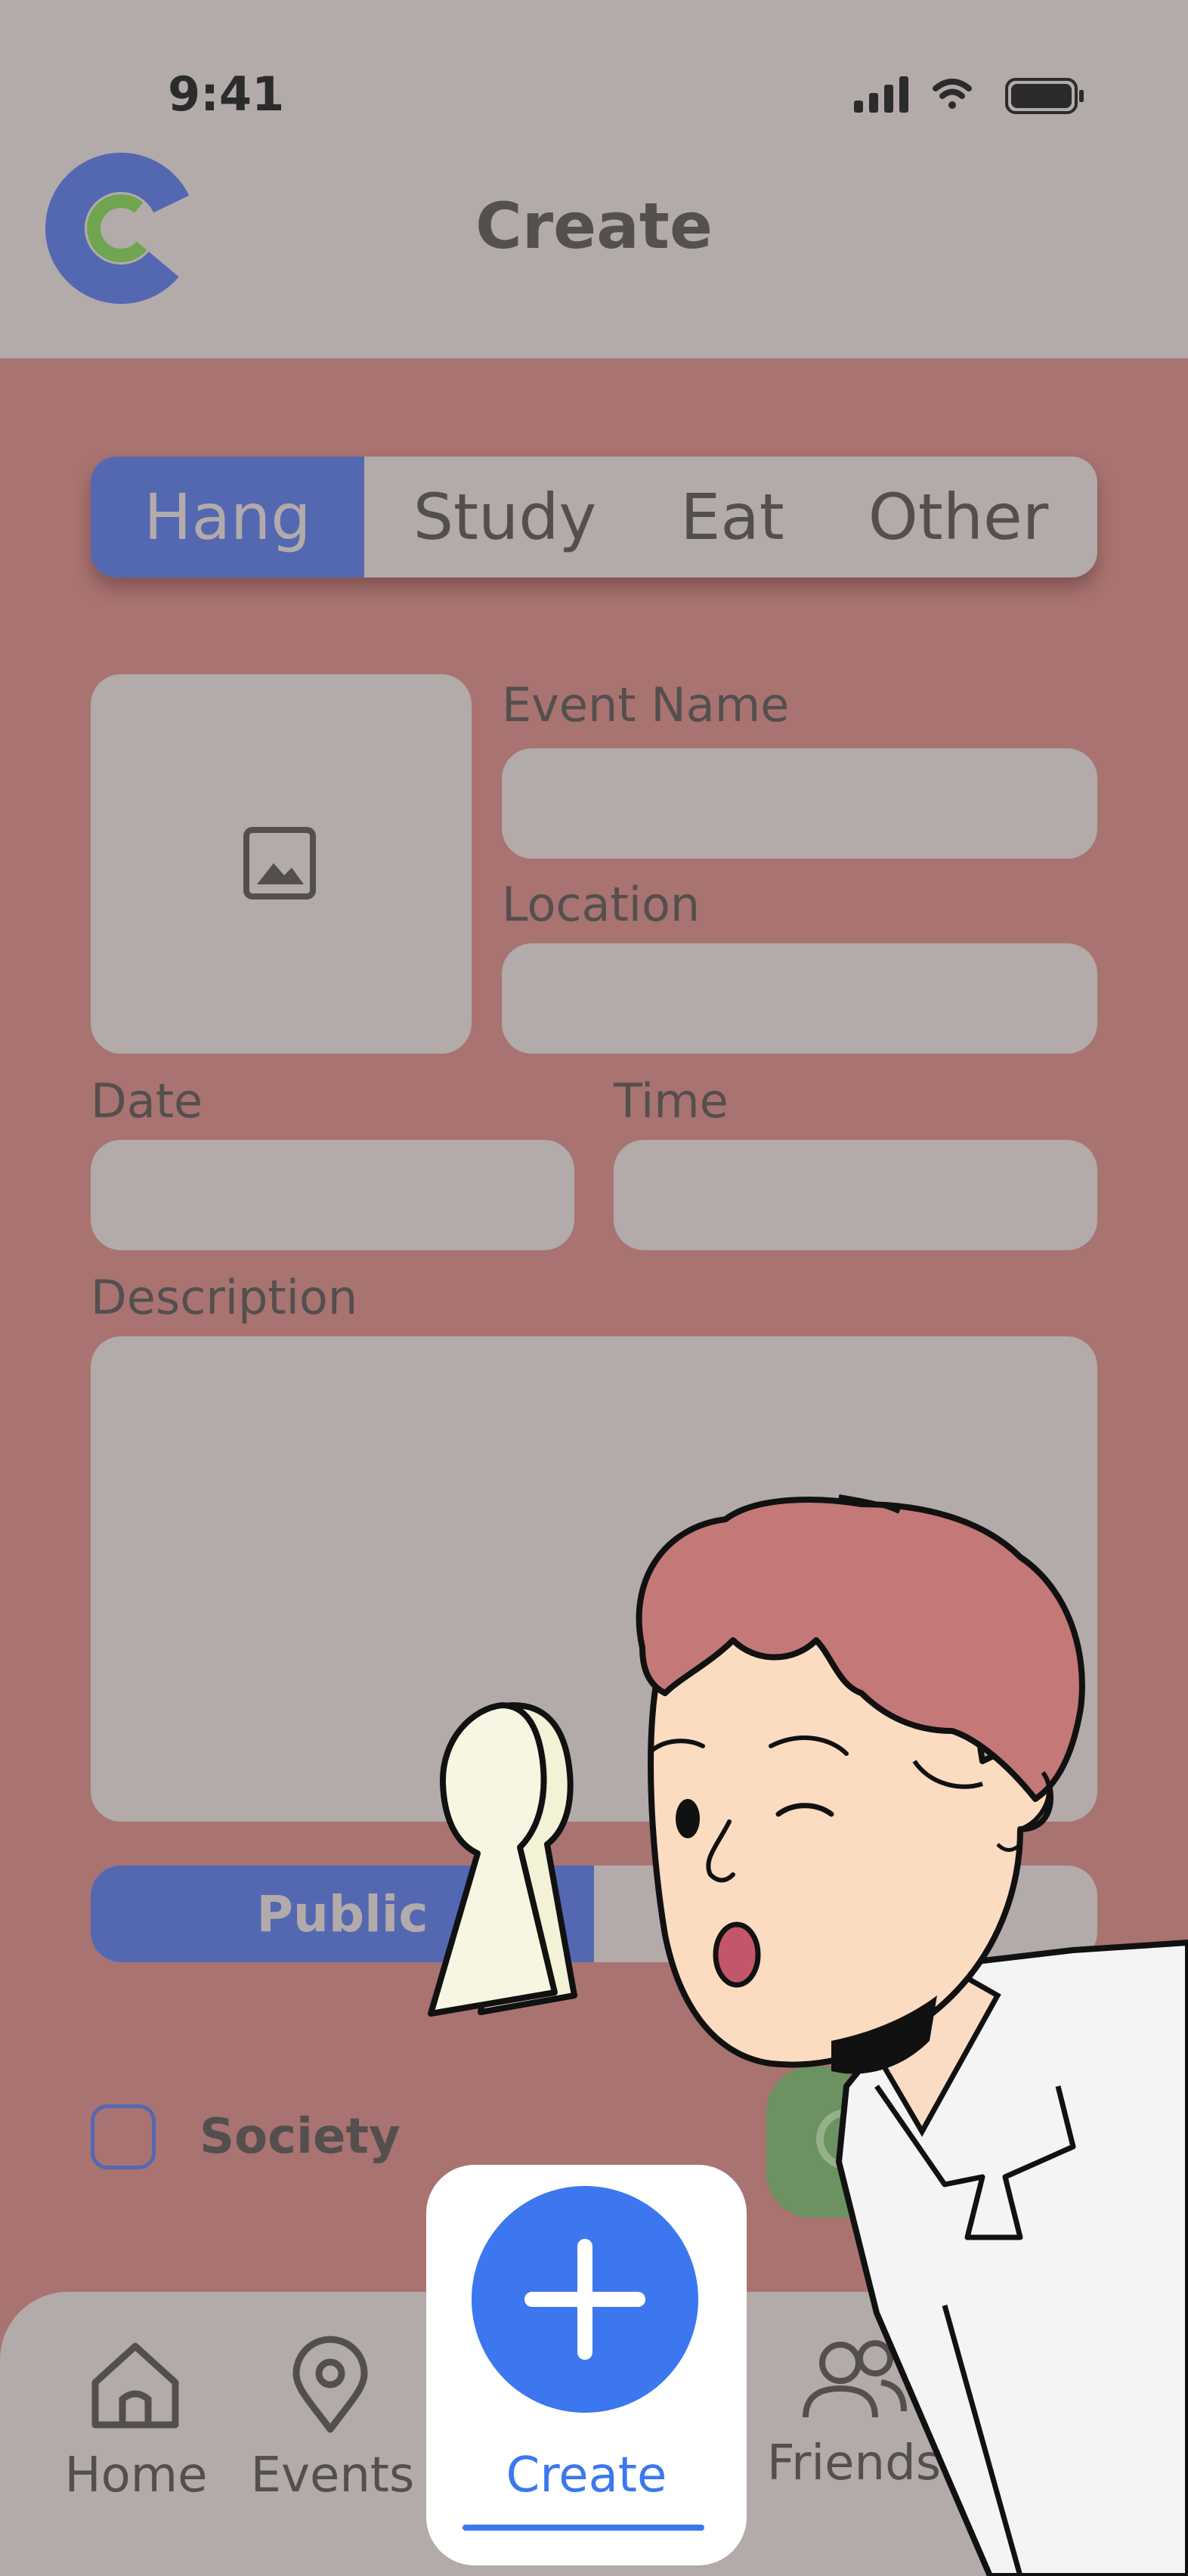  I want to click on image-icon, so click(279, 863).